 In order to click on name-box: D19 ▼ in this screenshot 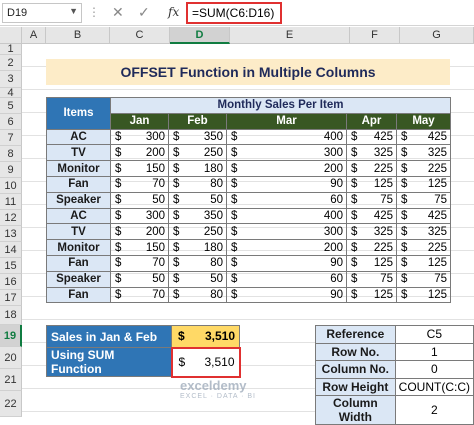, I will do `click(42, 13)`.